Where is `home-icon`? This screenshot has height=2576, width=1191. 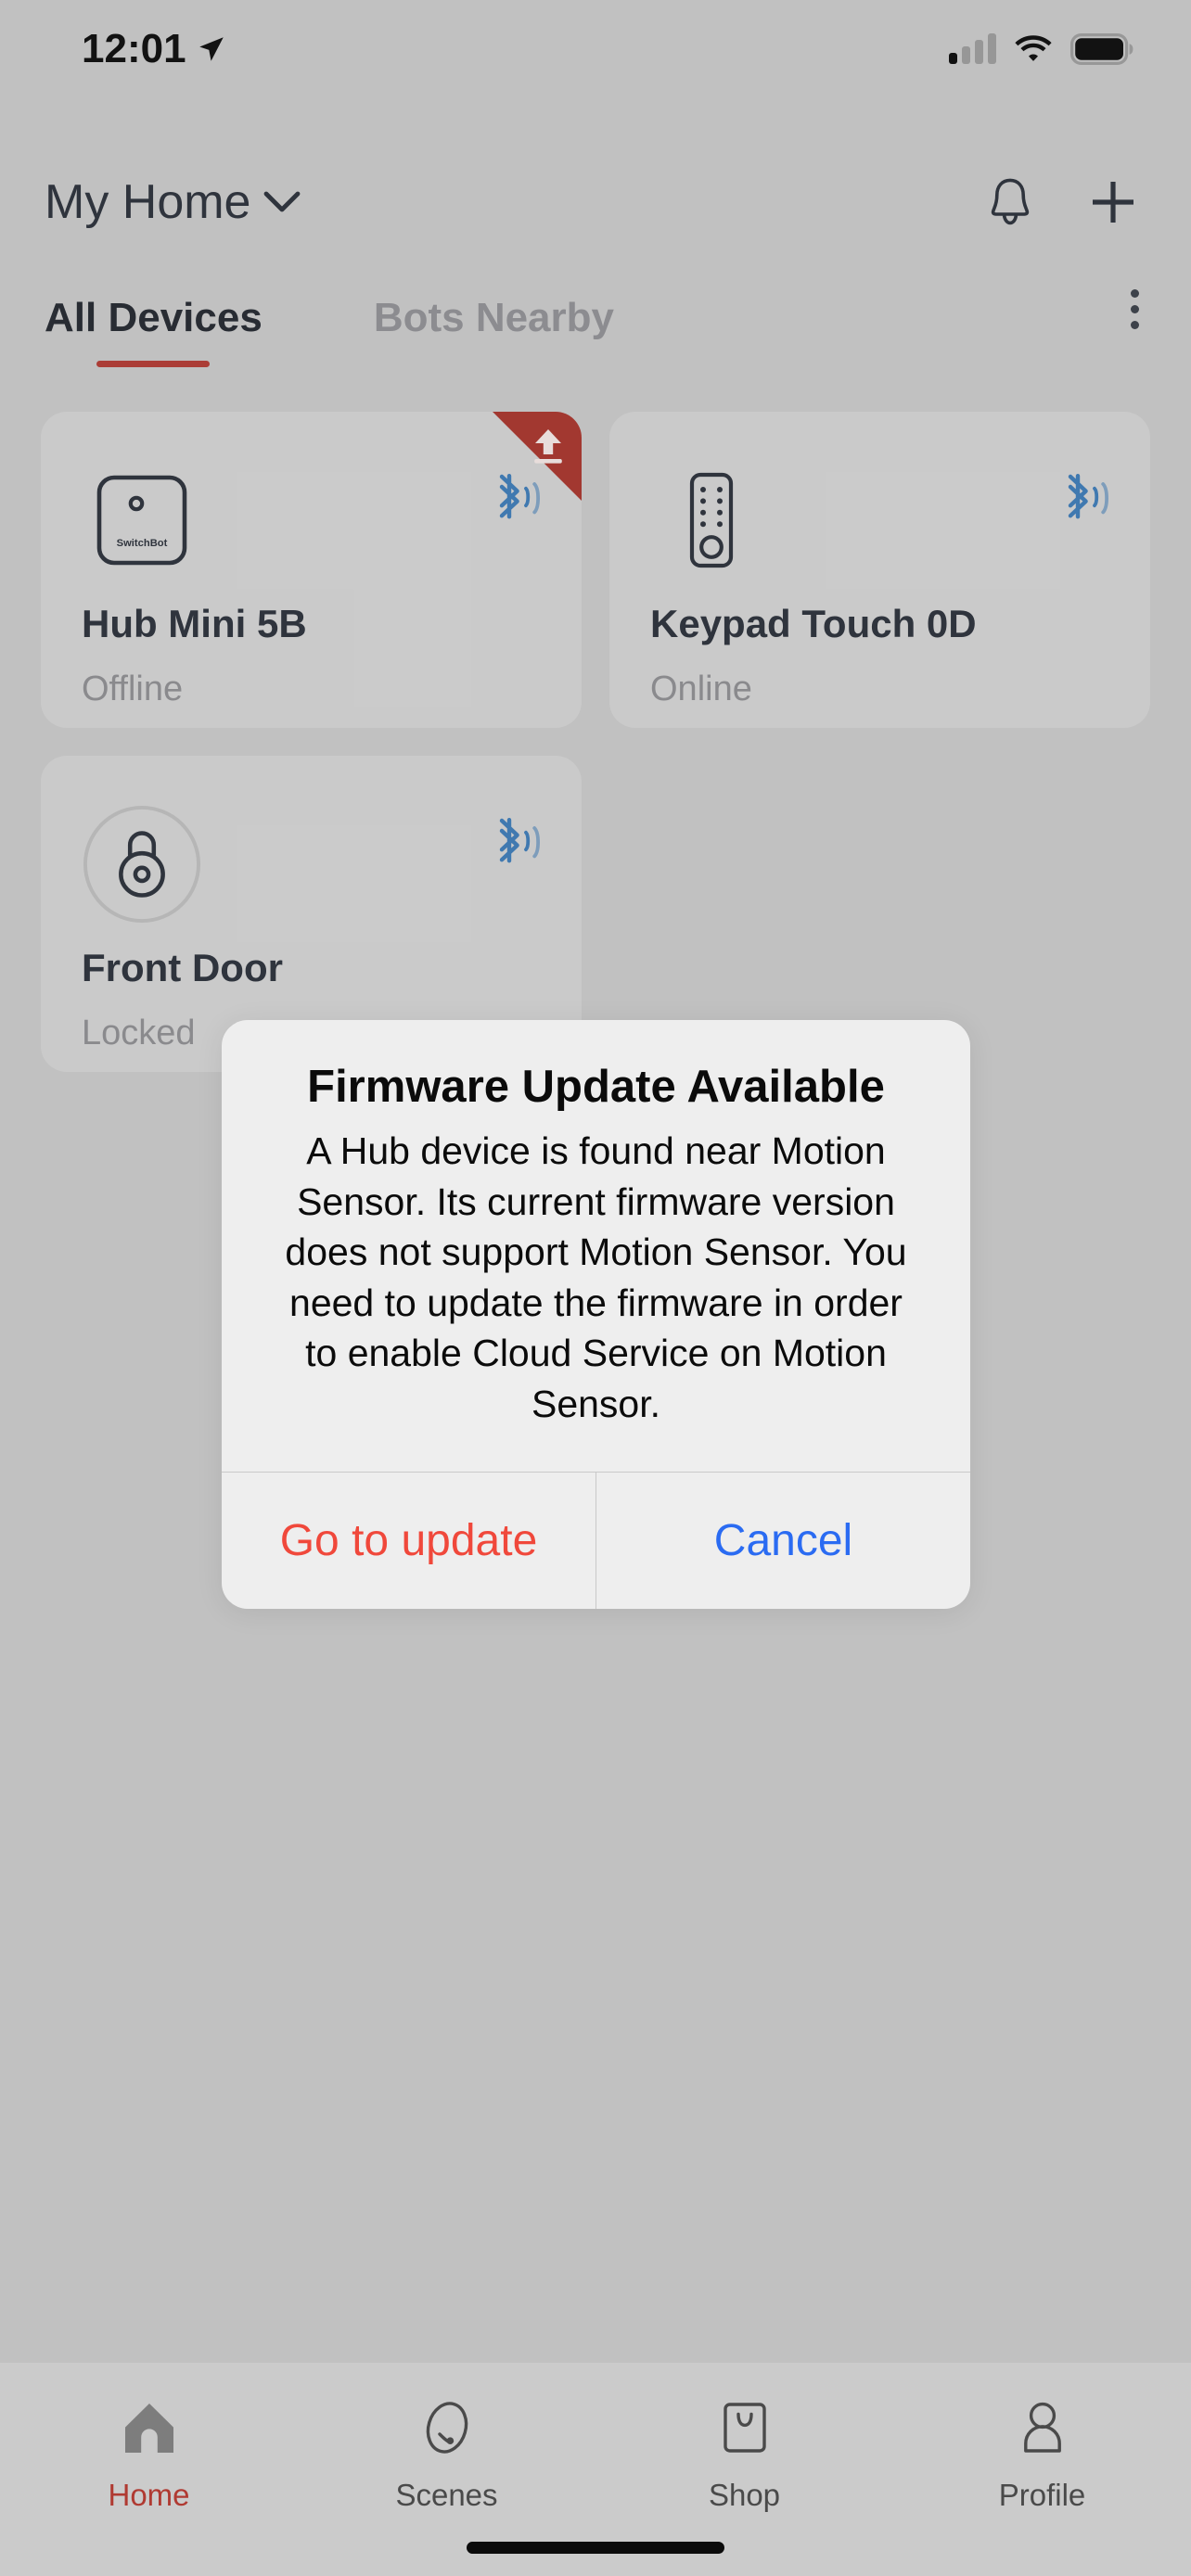
home-icon is located at coordinates (149, 2427).